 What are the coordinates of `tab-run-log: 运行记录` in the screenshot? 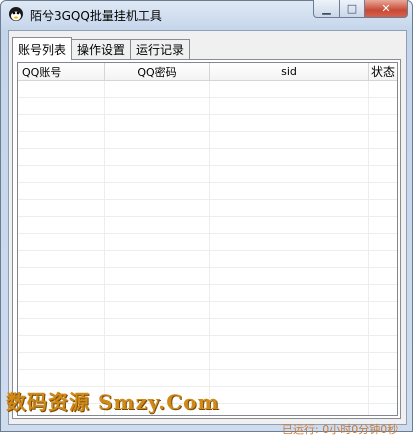 It's located at (160, 49).